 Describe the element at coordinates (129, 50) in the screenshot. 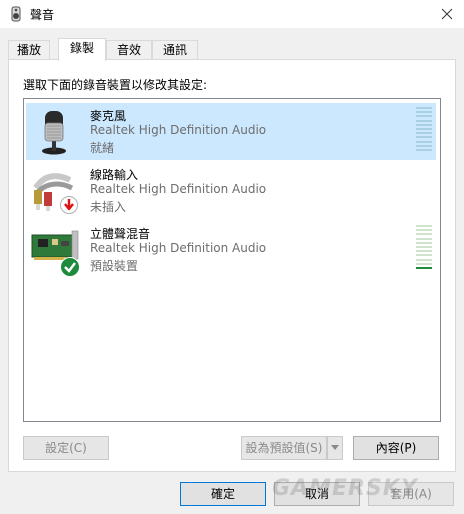

I see `tab-sounds: 音效` at that location.